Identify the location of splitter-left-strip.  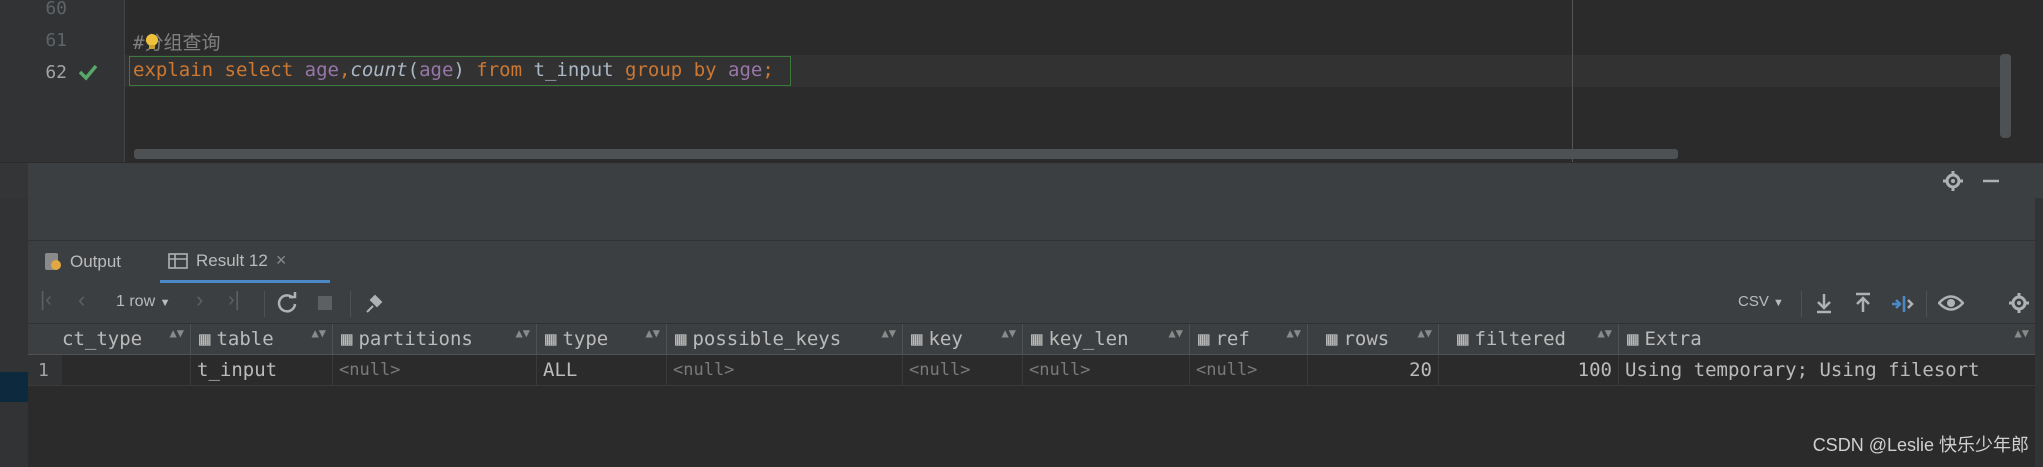
(14, 181).